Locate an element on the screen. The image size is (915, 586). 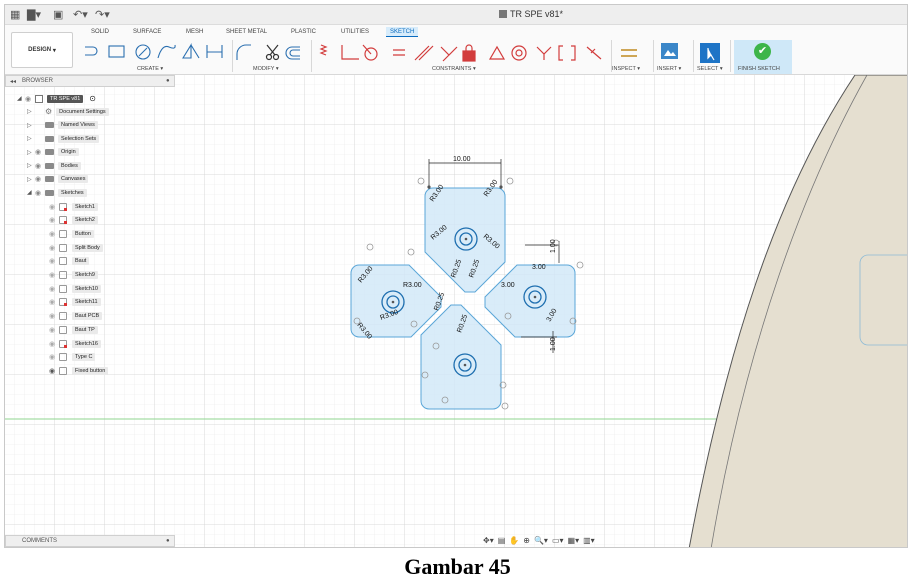
sketch-item-baut-pcb: ◉ Baut PCB is located at coordinates (76, 316).